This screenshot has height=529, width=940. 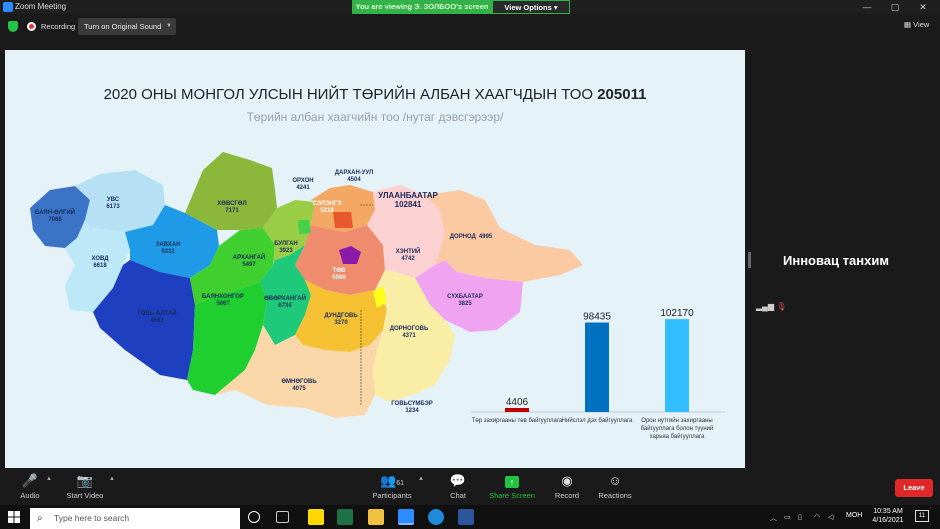 I want to click on participants-label: Participants, so click(x=392, y=495).